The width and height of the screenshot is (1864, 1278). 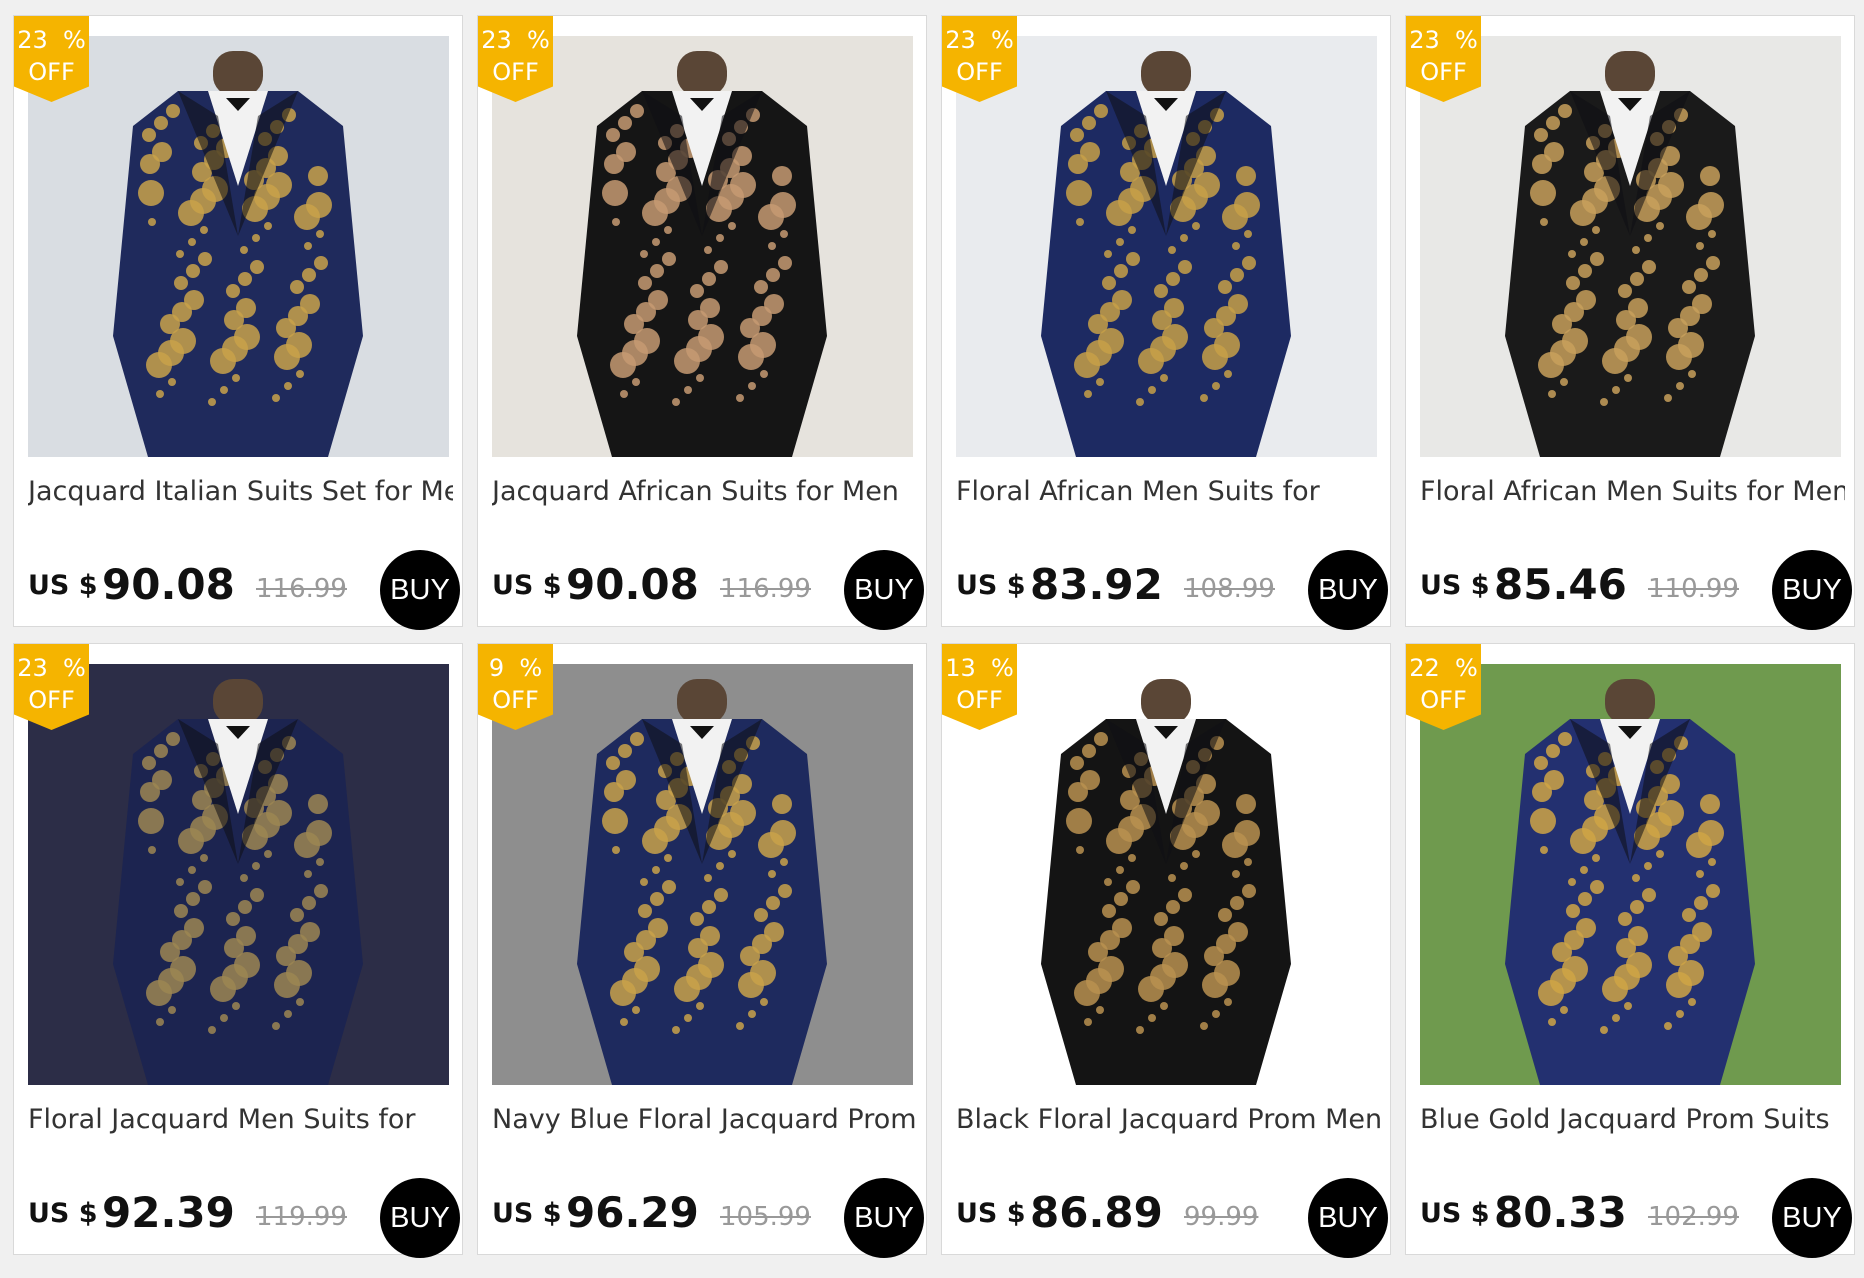 What do you see at coordinates (632, 1212) in the screenshot?
I see `sale-price: 96.29` at bounding box center [632, 1212].